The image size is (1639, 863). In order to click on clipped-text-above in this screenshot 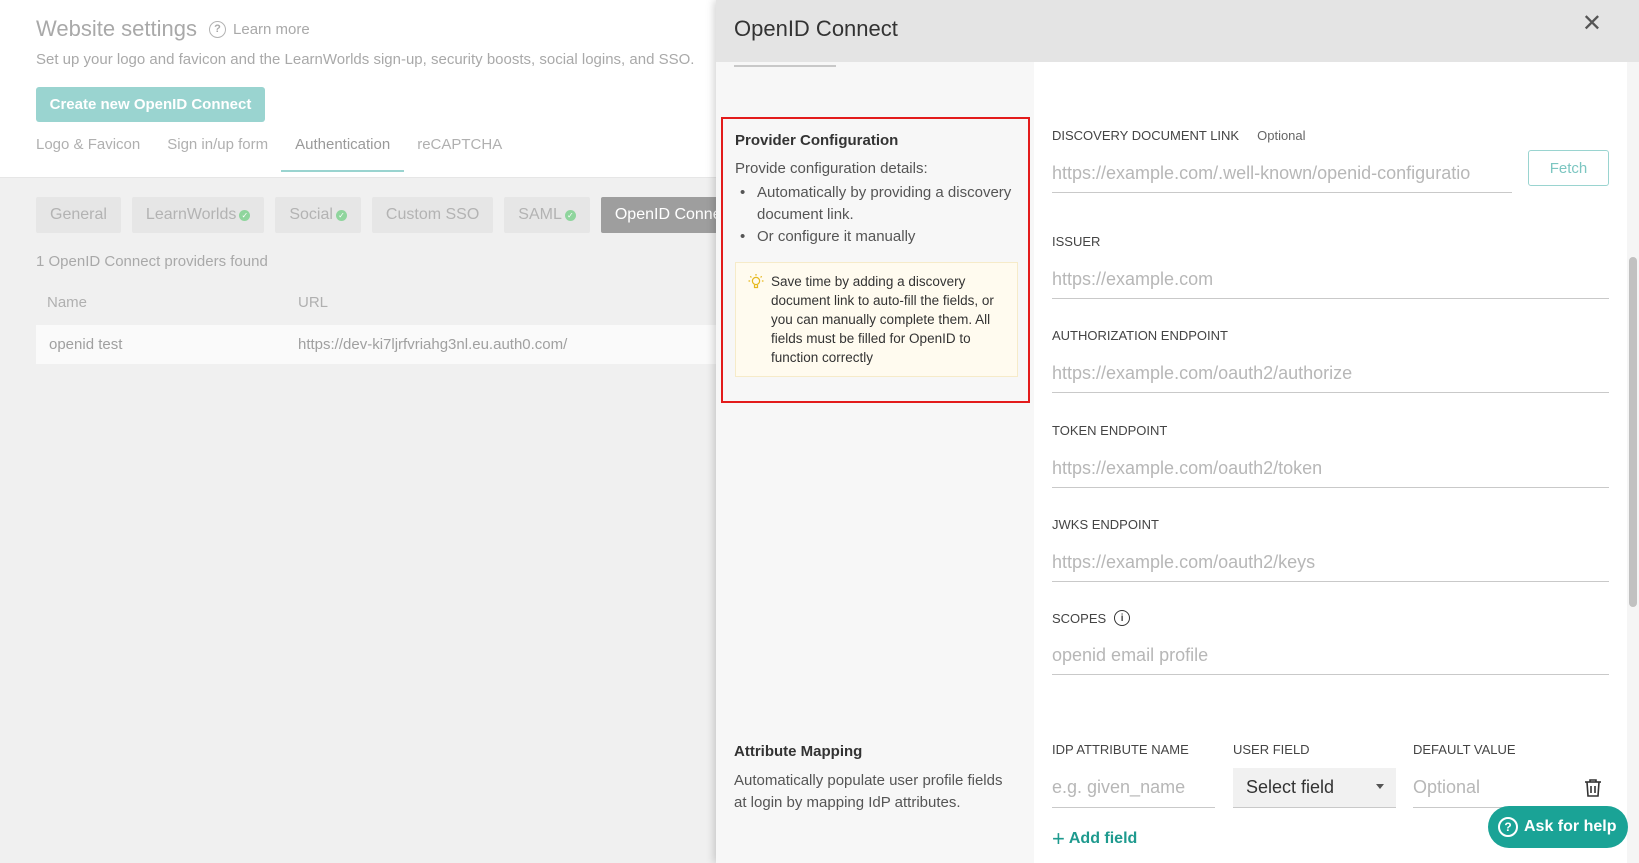, I will do `click(819, 65)`.